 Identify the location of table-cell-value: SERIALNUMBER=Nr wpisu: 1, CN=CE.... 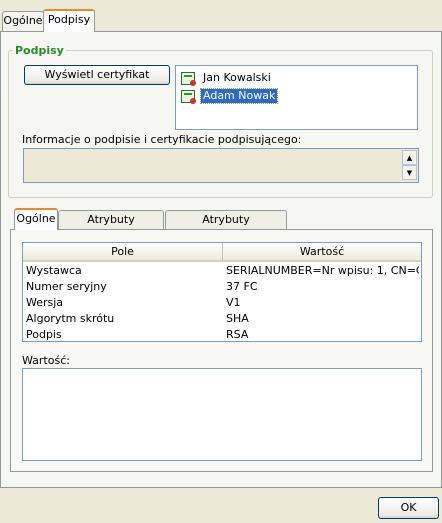
(322, 270).